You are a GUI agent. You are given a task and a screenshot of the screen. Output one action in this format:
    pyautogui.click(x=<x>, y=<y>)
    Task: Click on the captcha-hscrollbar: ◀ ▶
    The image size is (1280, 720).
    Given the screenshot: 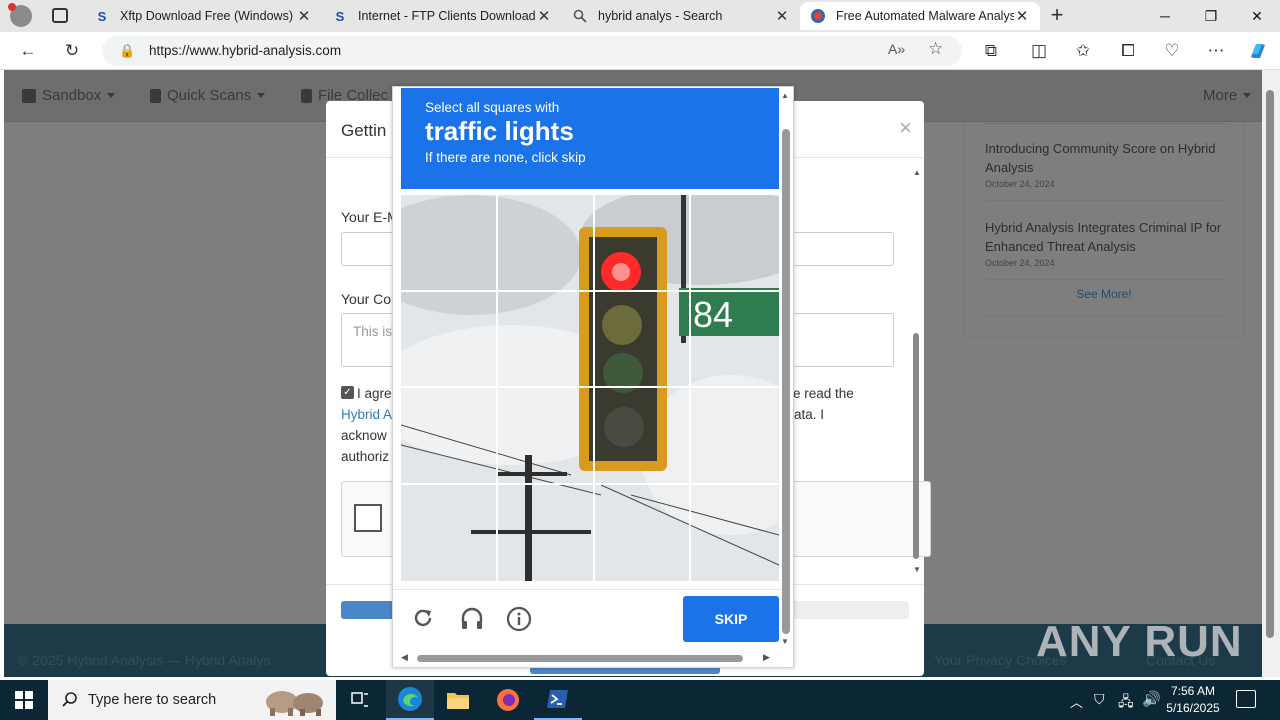 What is the action you would take?
    pyautogui.click(x=587, y=658)
    